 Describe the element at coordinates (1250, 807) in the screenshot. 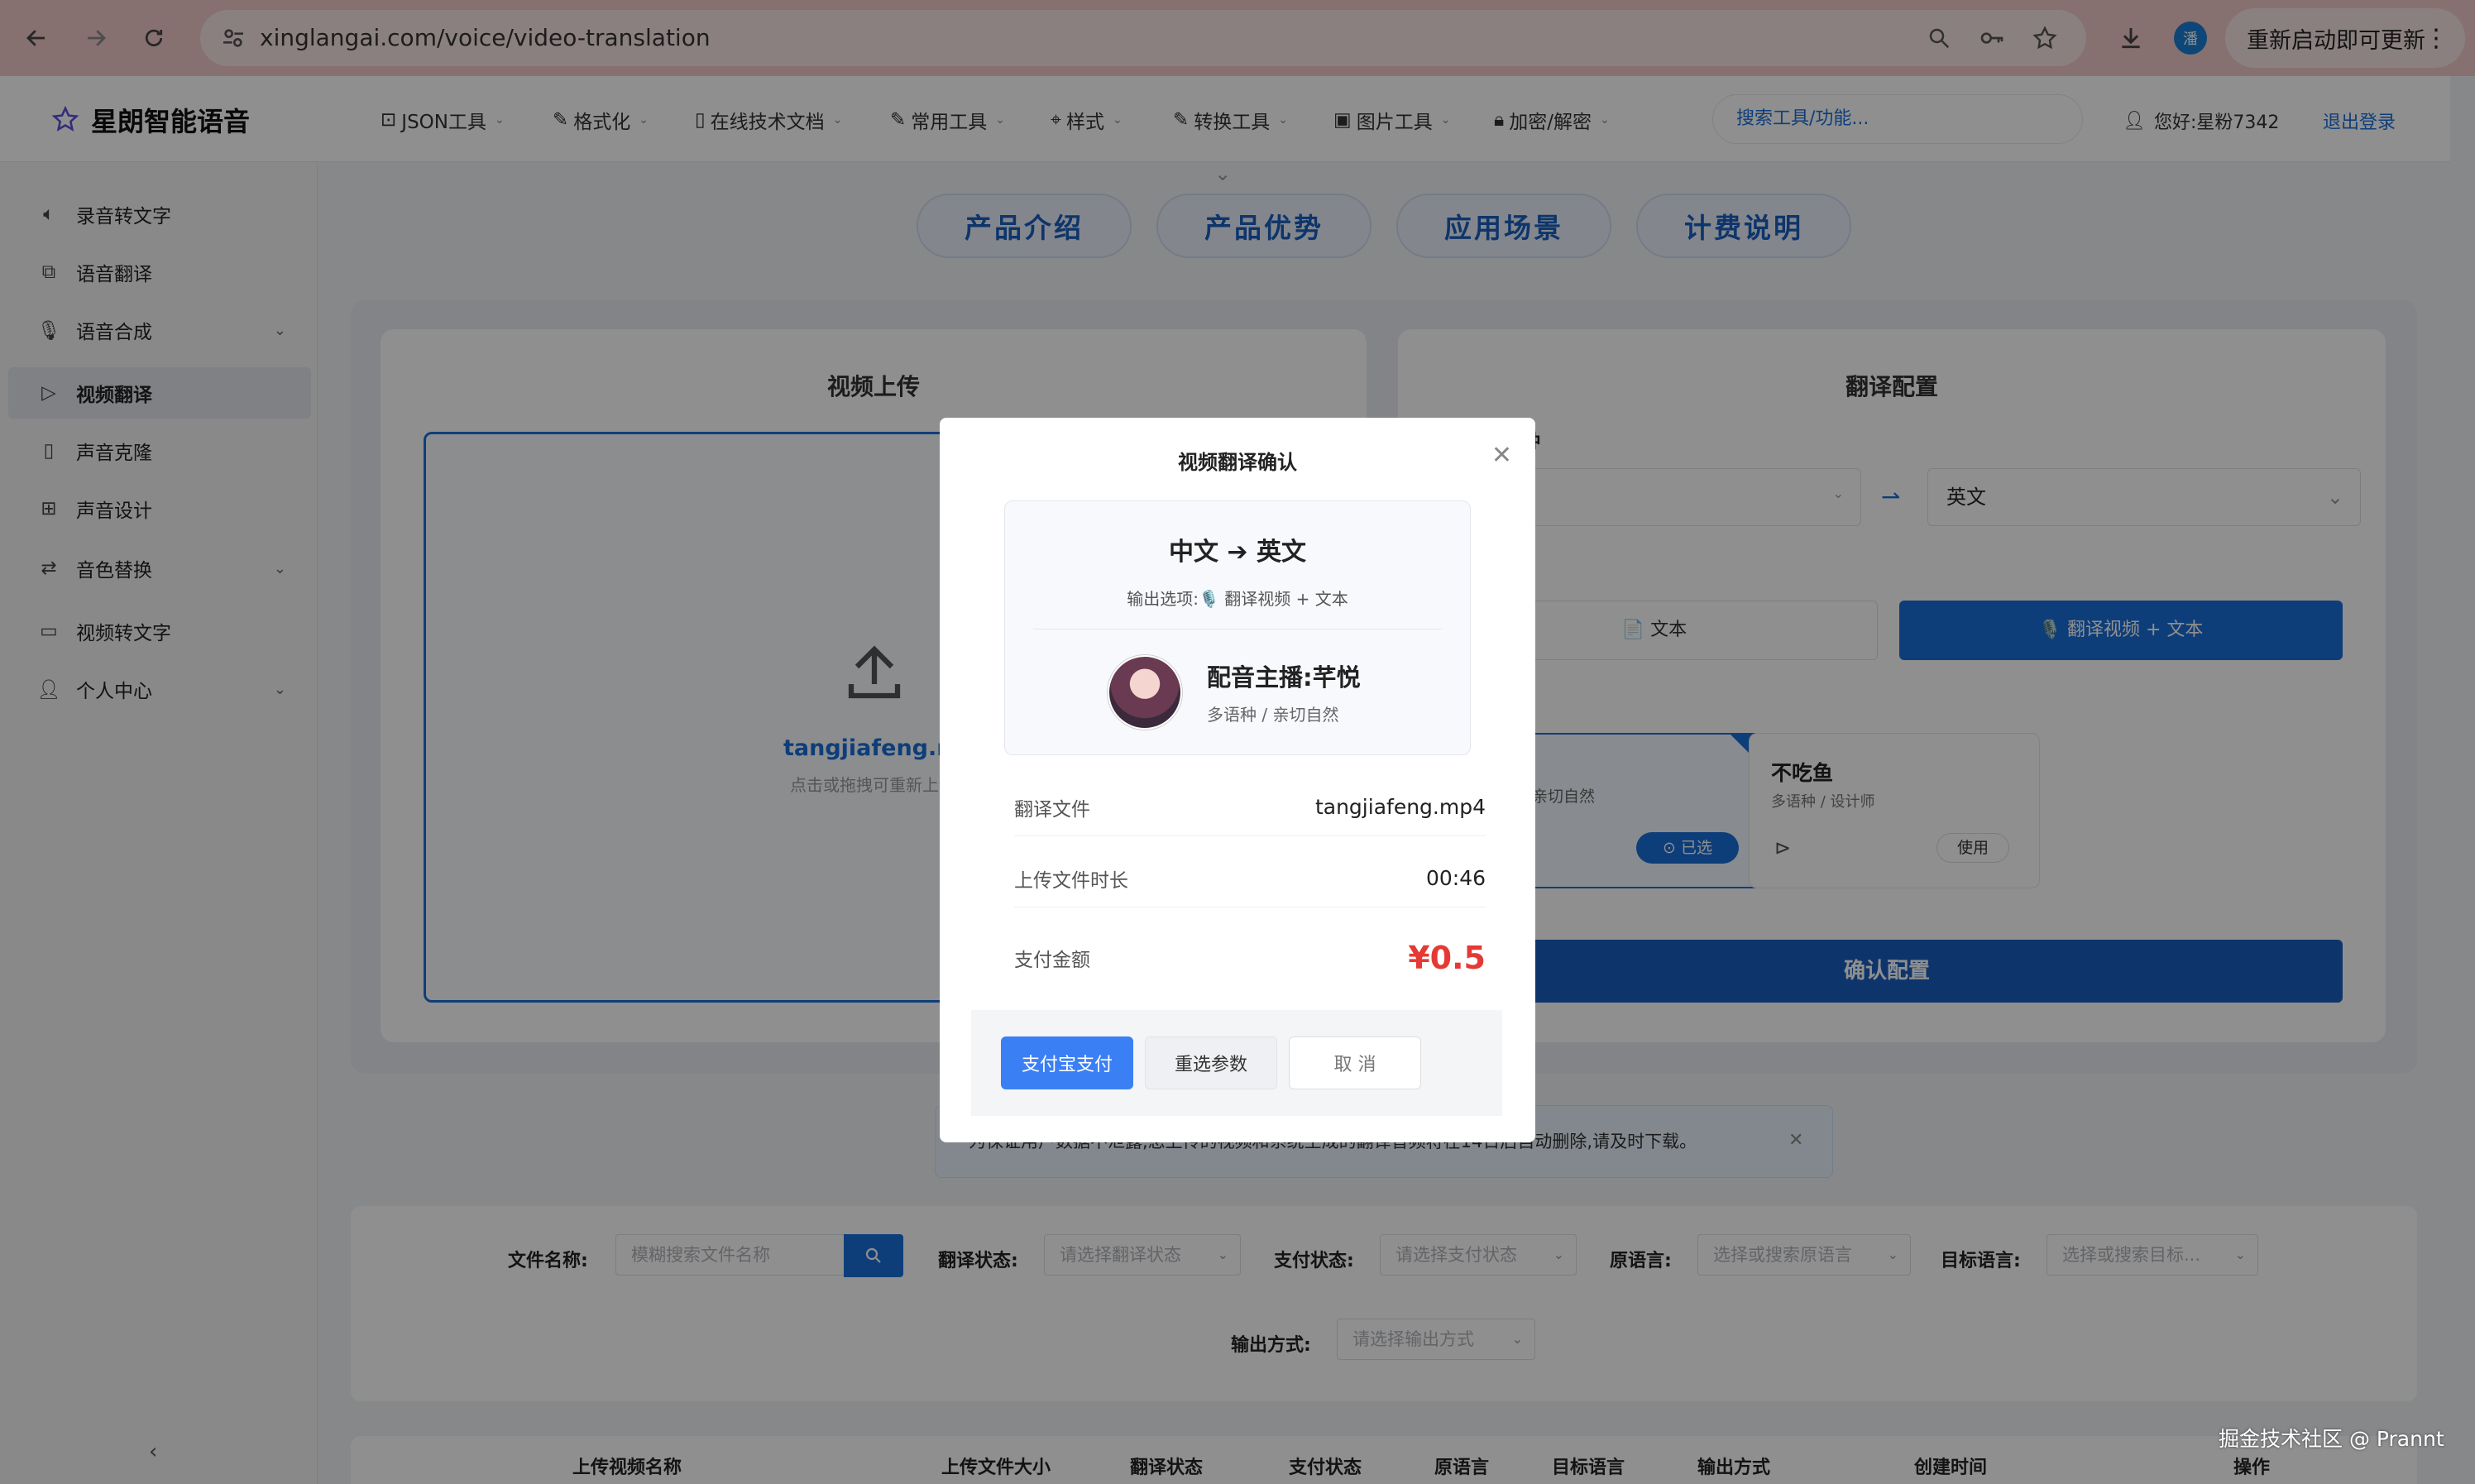

I see `summary-row-file: 翻译文件 tangjiafeng.mp4` at that location.